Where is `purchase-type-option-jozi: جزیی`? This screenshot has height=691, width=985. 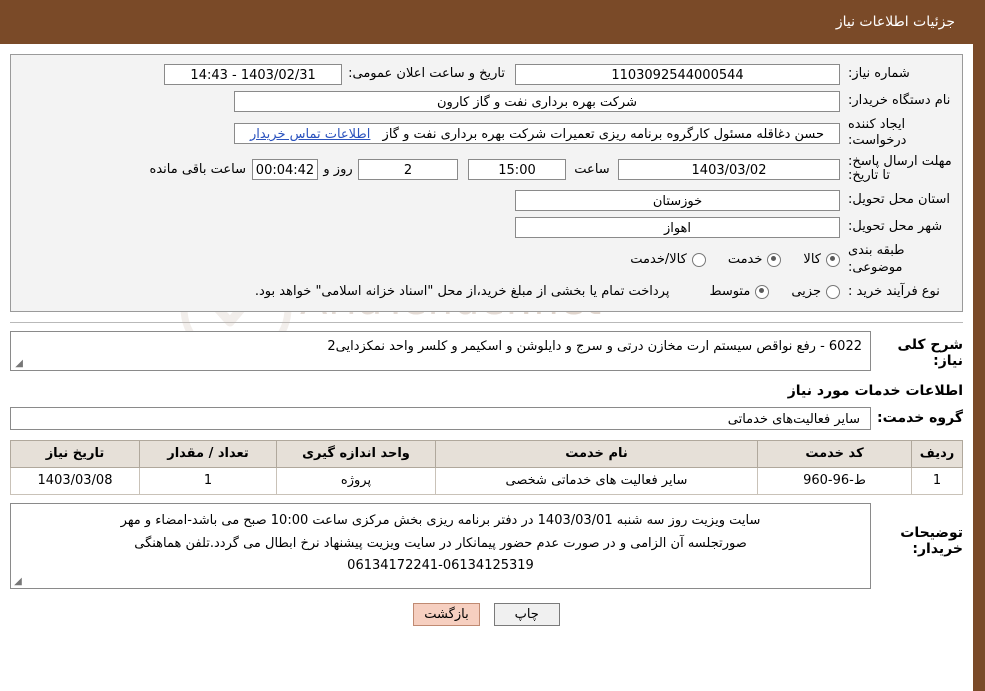
purchase-type-option-jozi: جزیی is located at coordinates (815, 291).